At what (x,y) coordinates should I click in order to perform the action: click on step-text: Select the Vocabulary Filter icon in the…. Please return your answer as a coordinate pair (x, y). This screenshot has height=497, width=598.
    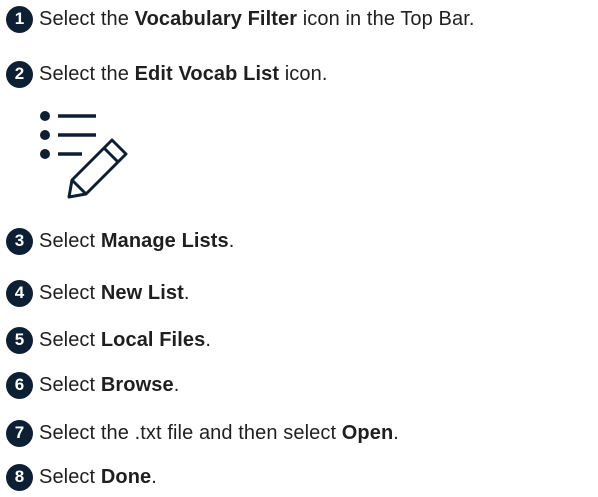
    Looking at the image, I should click on (257, 18).